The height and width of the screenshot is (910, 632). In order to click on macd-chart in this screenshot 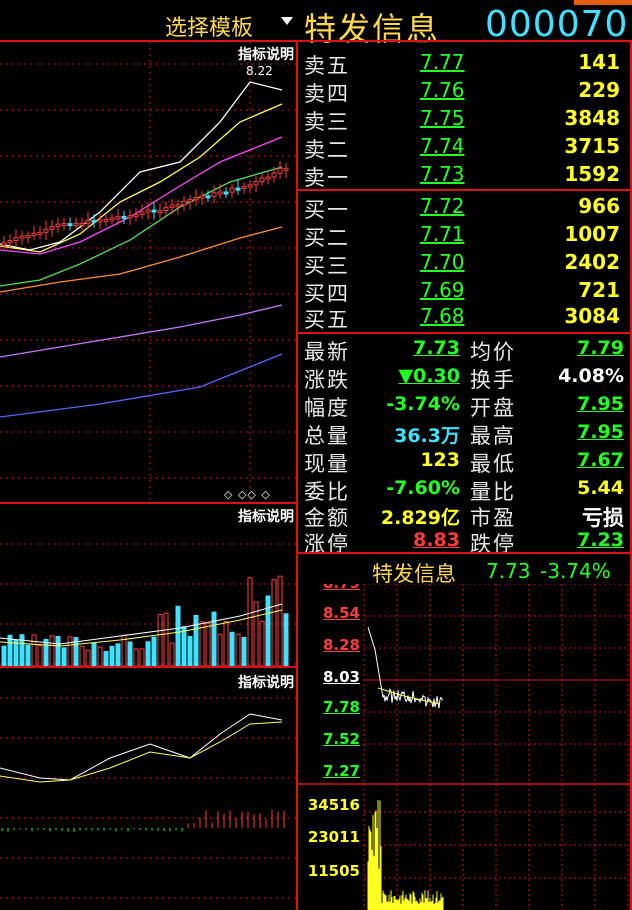, I will do `click(148, 789)`.